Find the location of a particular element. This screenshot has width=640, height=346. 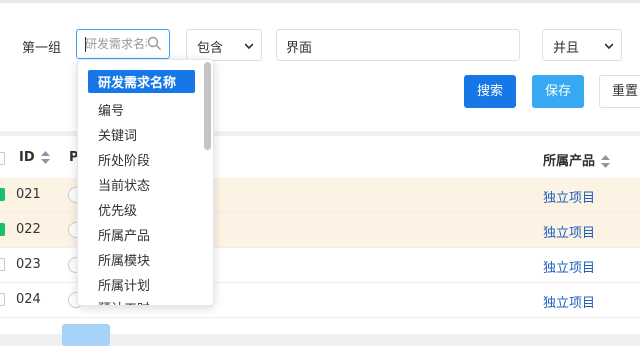

search-button: 搜索 is located at coordinates (490, 91).